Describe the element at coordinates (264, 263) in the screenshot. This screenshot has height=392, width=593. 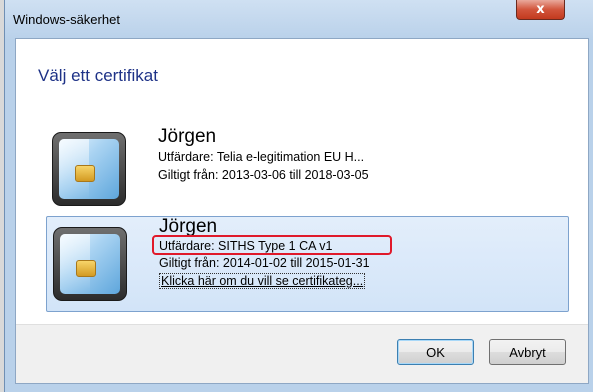
I see `certificate-validity: Giltigt från: 2014-01-02 till 2015-01-31` at that location.